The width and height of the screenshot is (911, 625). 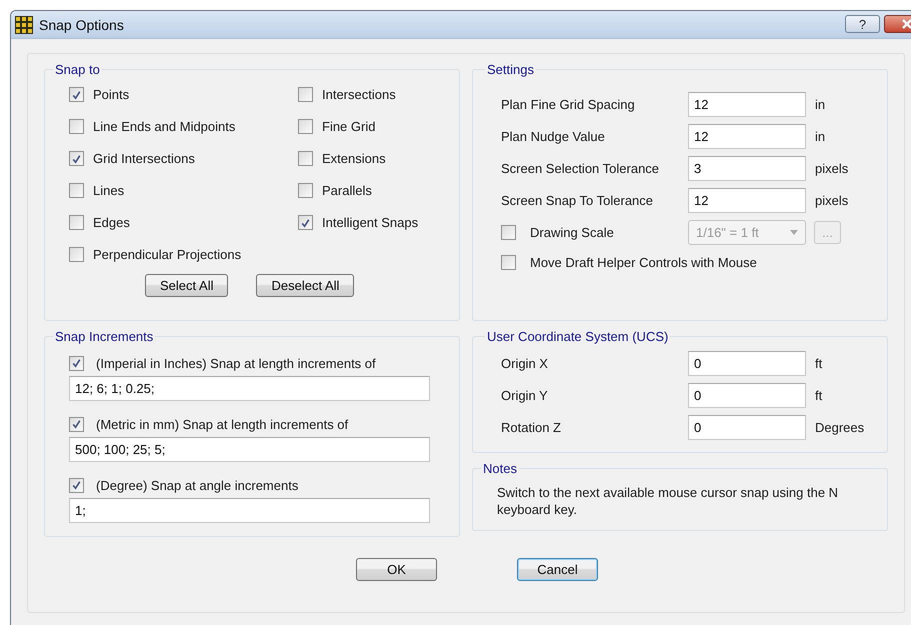 I want to click on checkbox-label: Extensions, so click(x=354, y=158).